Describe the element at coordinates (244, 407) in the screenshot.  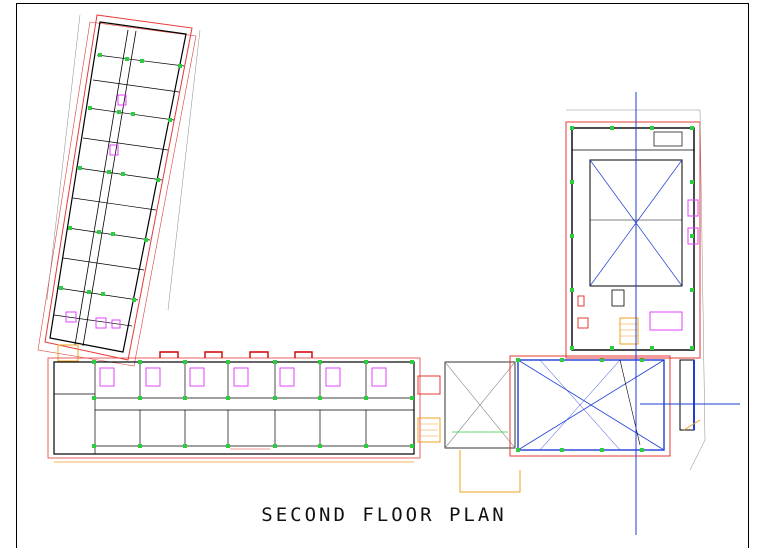
I see `south-wing` at that location.